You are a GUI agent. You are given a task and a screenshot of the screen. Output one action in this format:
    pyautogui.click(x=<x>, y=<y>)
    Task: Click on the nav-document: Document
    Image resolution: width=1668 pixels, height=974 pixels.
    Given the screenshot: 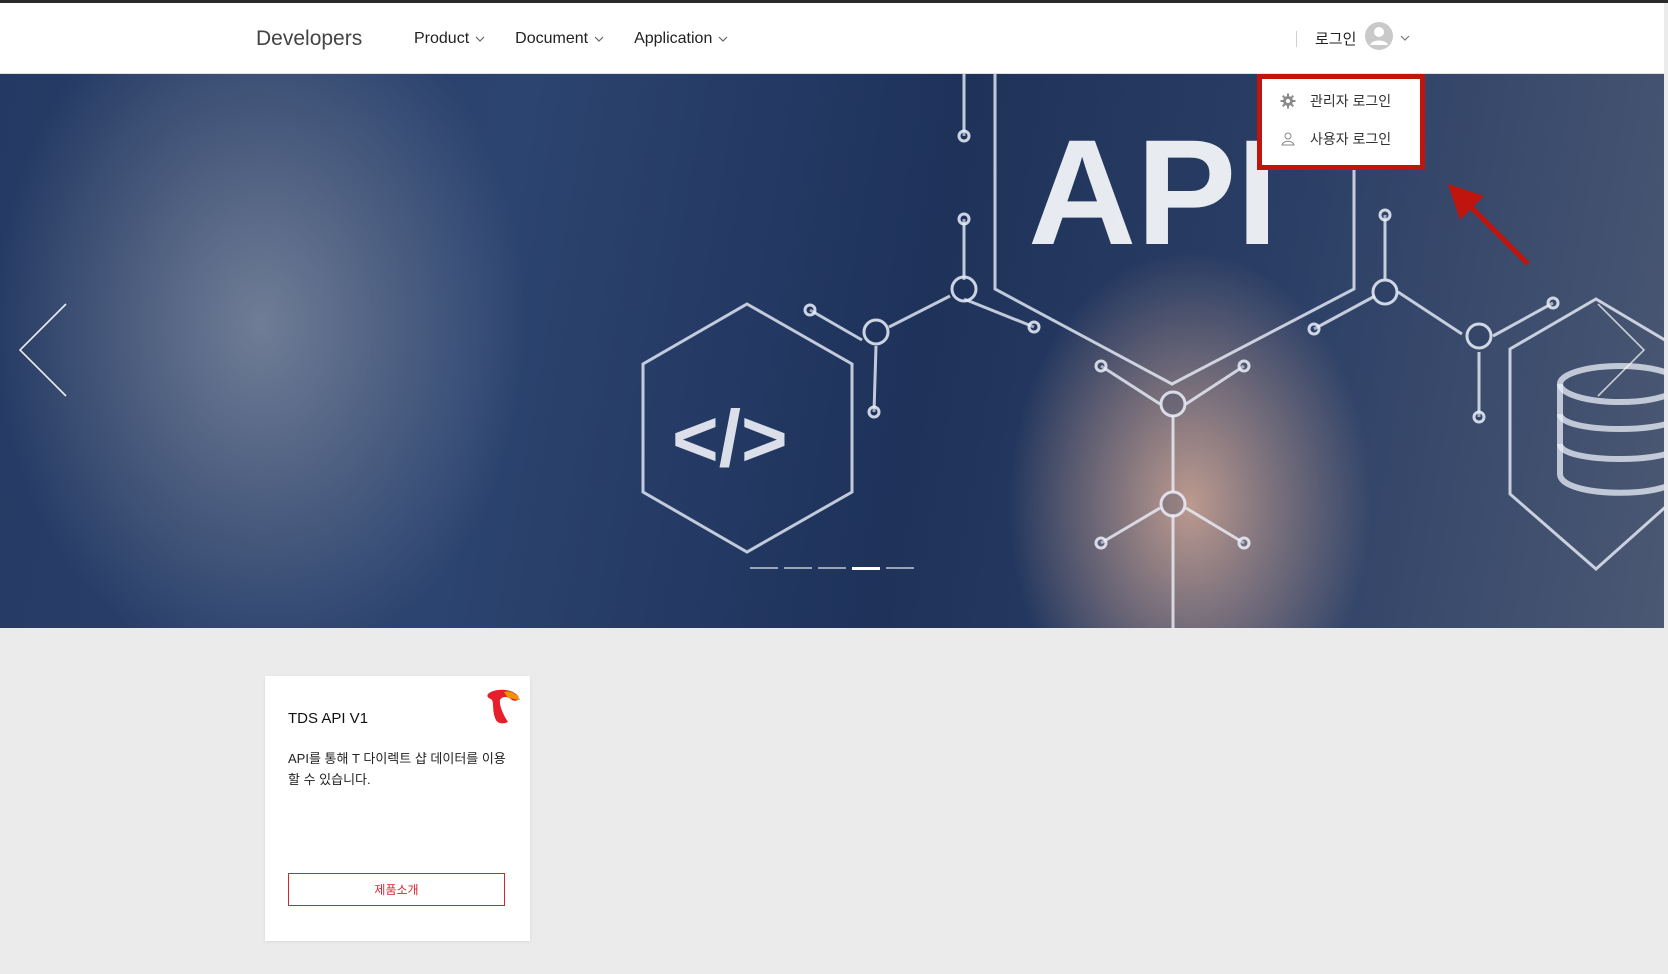 What is the action you would take?
    pyautogui.click(x=559, y=39)
    